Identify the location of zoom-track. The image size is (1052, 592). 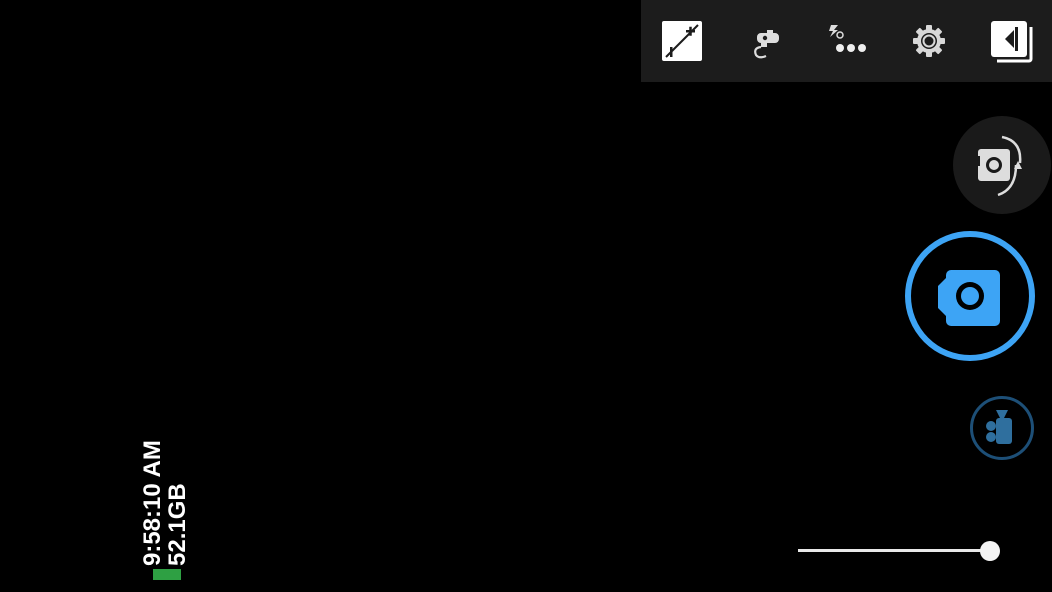
(895, 550).